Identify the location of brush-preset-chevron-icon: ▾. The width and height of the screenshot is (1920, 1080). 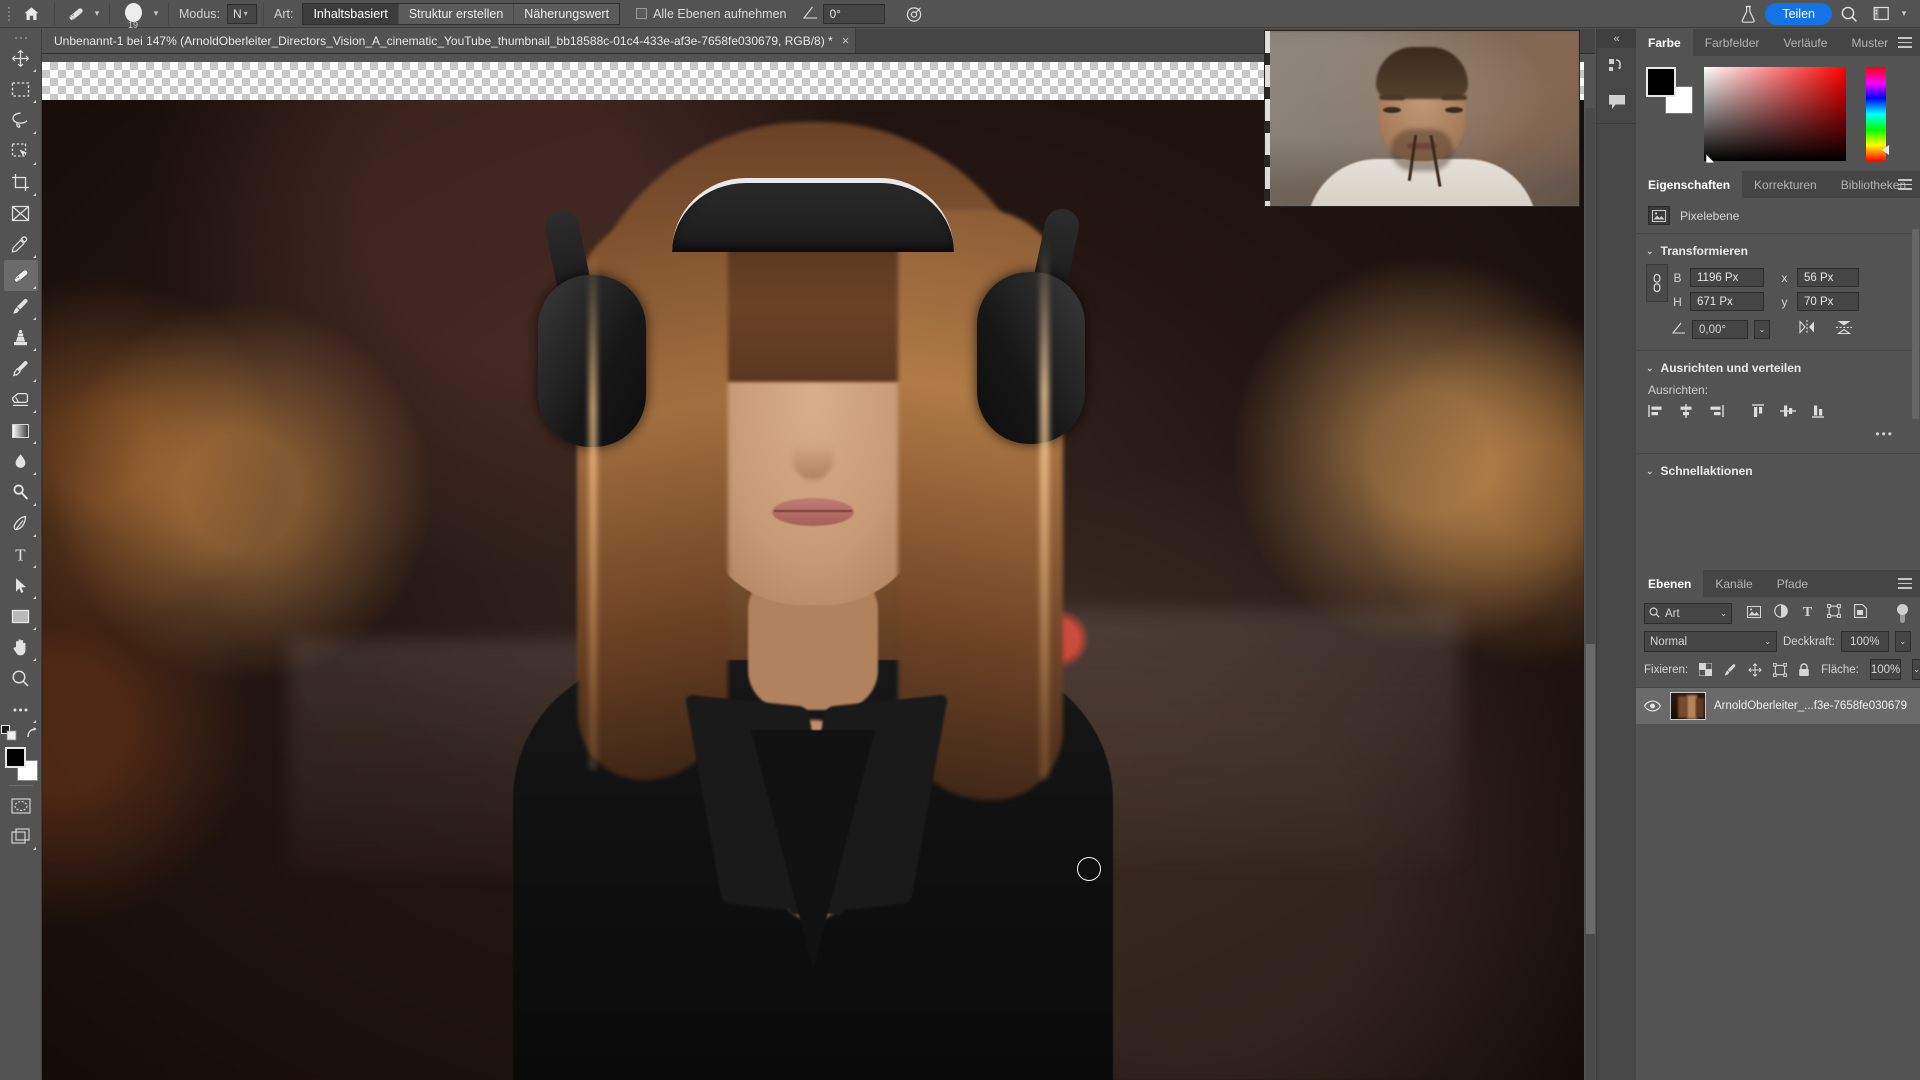
(97, 14).